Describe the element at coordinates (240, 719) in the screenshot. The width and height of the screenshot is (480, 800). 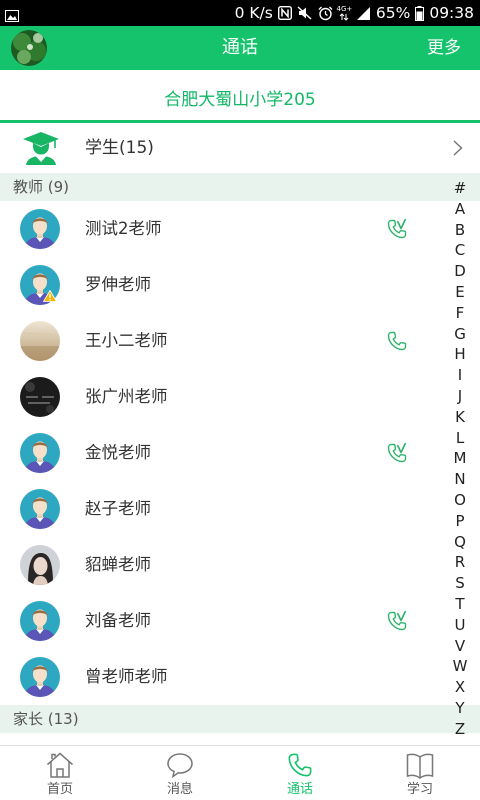
I see `section-header-parents: 家长 (13)` at that location.